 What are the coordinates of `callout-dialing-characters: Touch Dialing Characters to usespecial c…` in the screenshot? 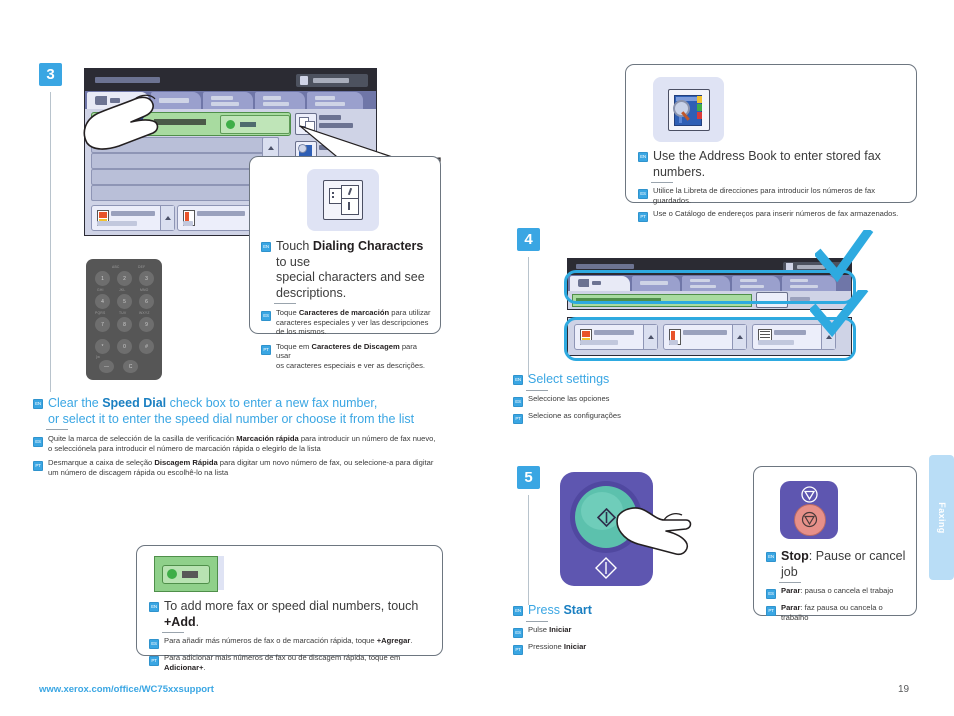 It's located at (345, 263).